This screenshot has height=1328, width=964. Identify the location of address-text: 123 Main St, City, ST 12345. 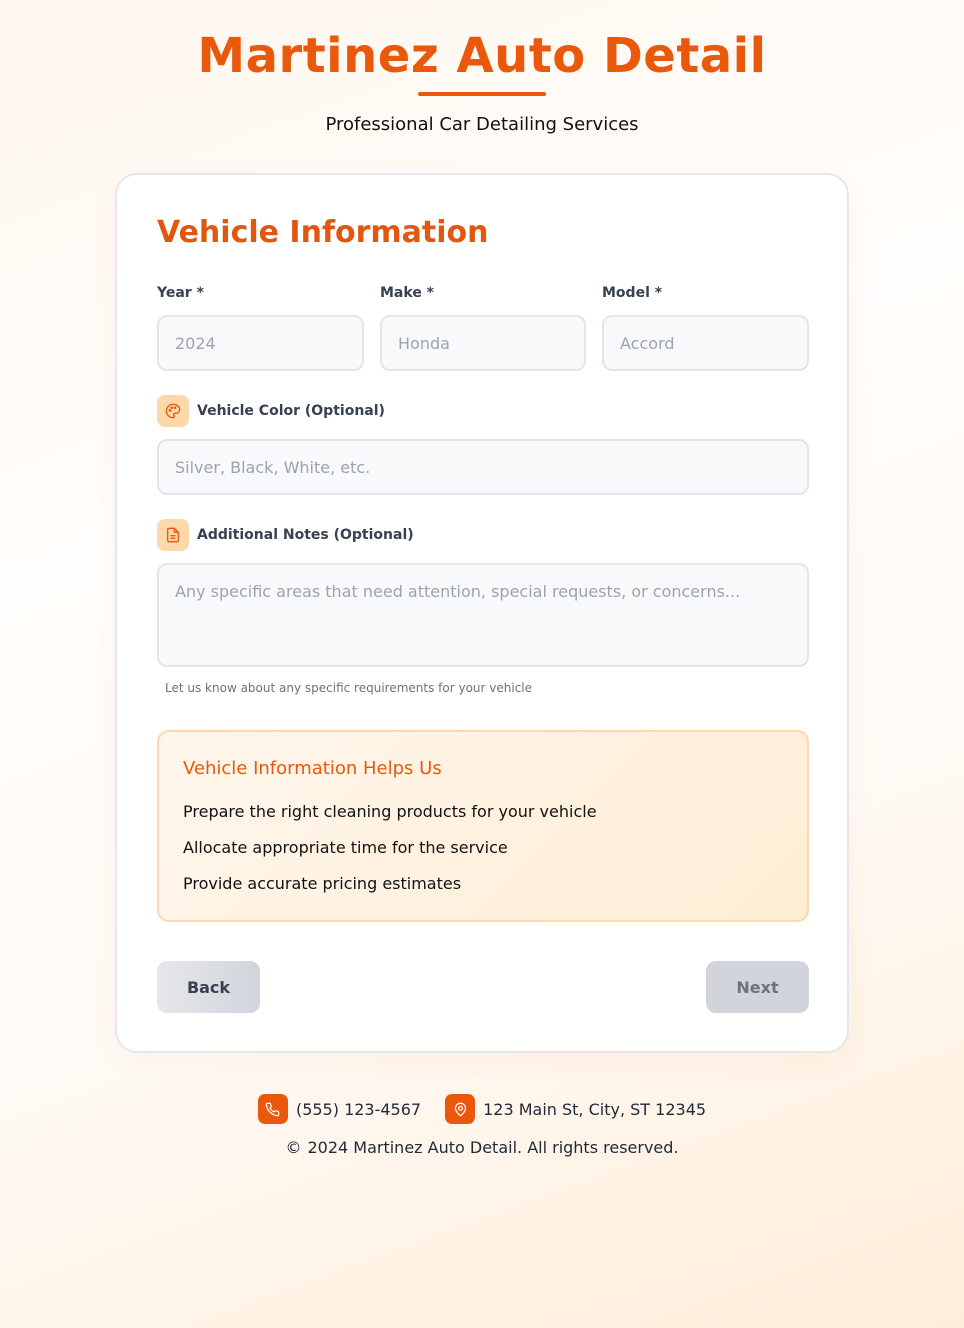
(595, 1109).